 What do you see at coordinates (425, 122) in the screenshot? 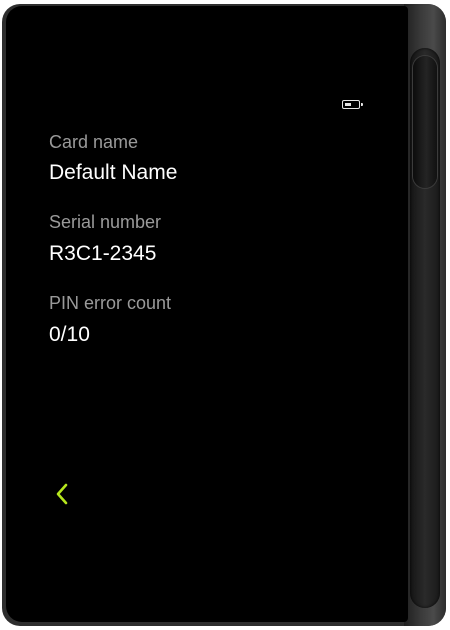
I see `side-button` at bounding box center [425, 122].